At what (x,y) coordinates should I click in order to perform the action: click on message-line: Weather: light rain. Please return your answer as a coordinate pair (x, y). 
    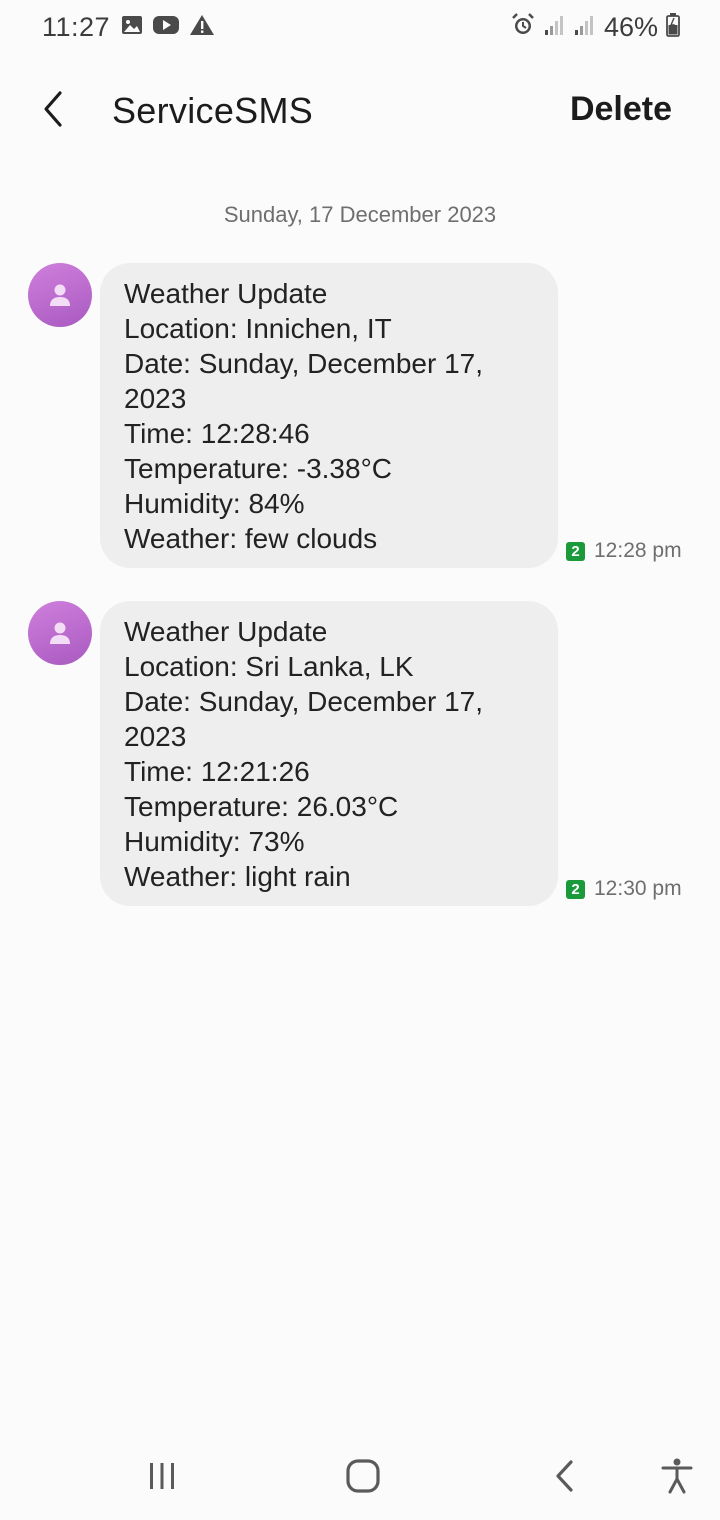
    Looking at the image, I should click on (237, 876).